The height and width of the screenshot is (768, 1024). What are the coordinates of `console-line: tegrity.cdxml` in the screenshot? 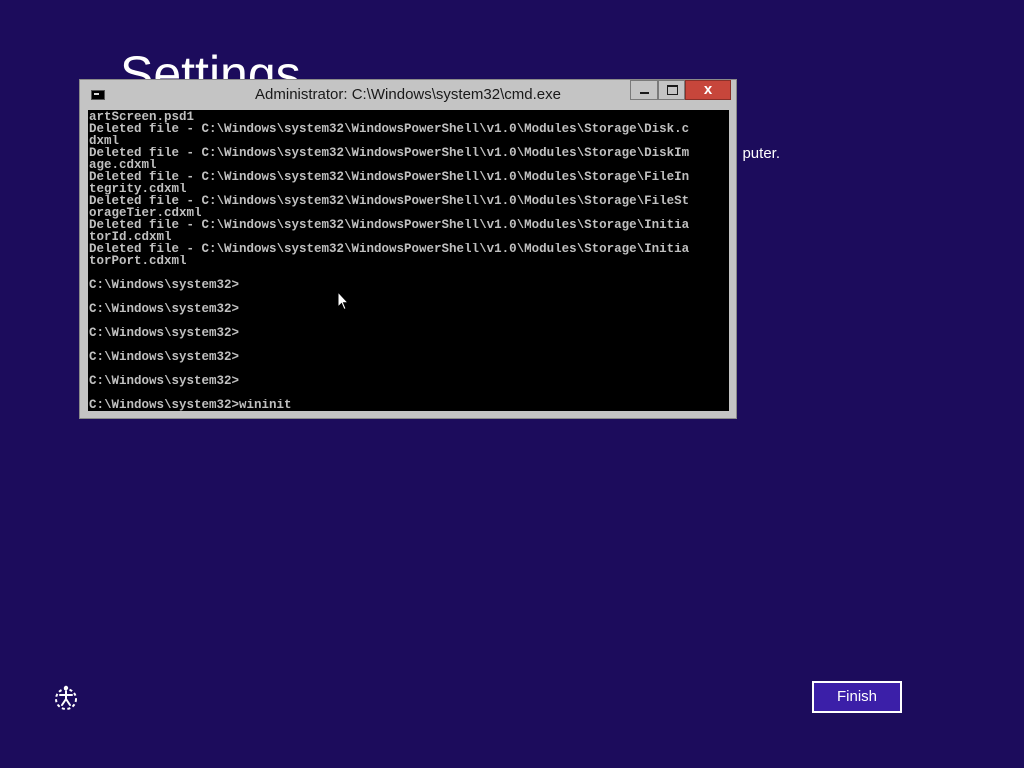 It's located at (138, 189).